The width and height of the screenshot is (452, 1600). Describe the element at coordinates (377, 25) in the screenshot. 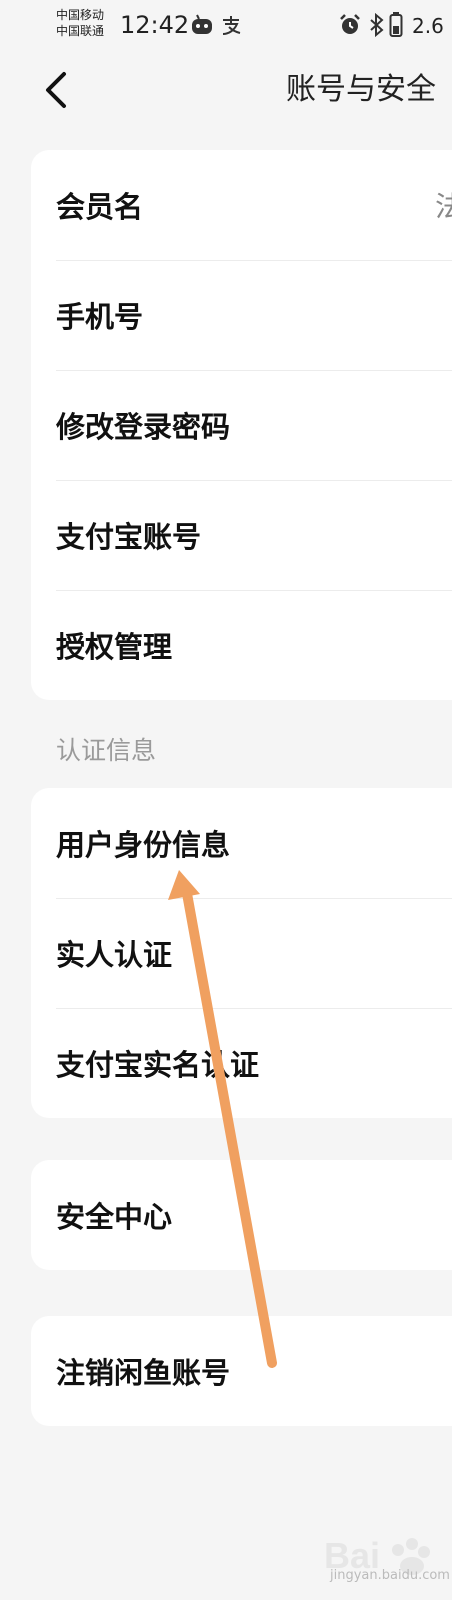

I see `bluetooth-icon` at that location.